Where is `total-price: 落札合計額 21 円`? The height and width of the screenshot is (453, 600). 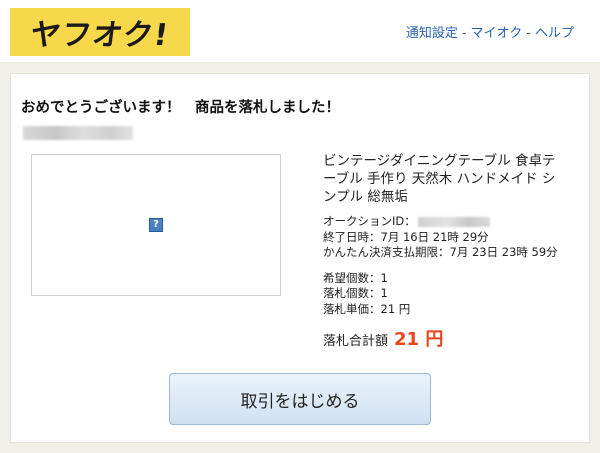
total-price: 落札合計額 21 円 is located at coordinates (443, 338).